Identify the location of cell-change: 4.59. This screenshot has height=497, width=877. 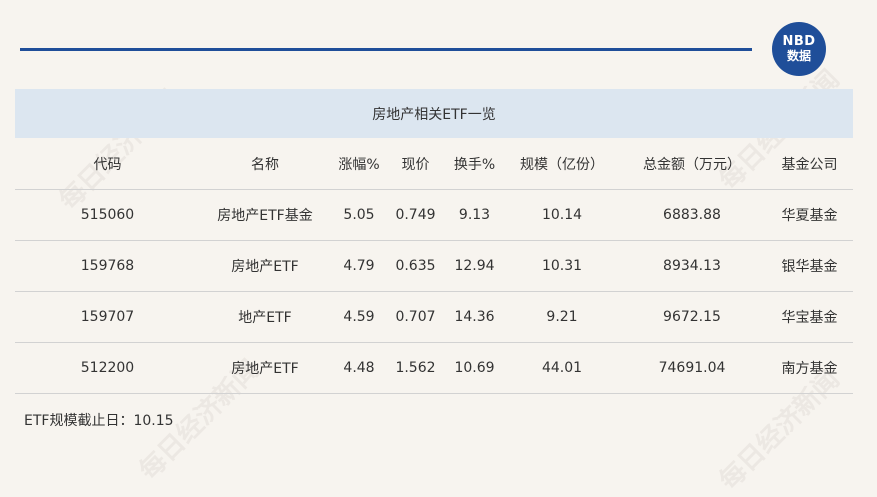
(359, 317).